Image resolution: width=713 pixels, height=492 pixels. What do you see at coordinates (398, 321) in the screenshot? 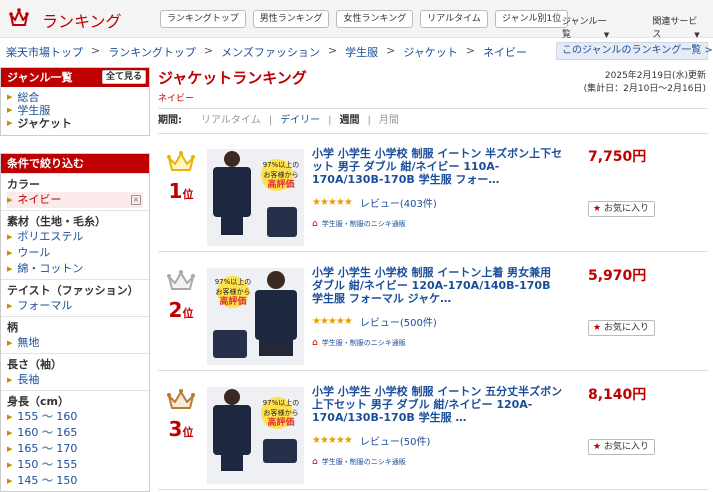
I see `review-link: レビュー(500件)` at bounding box center [398, 321].